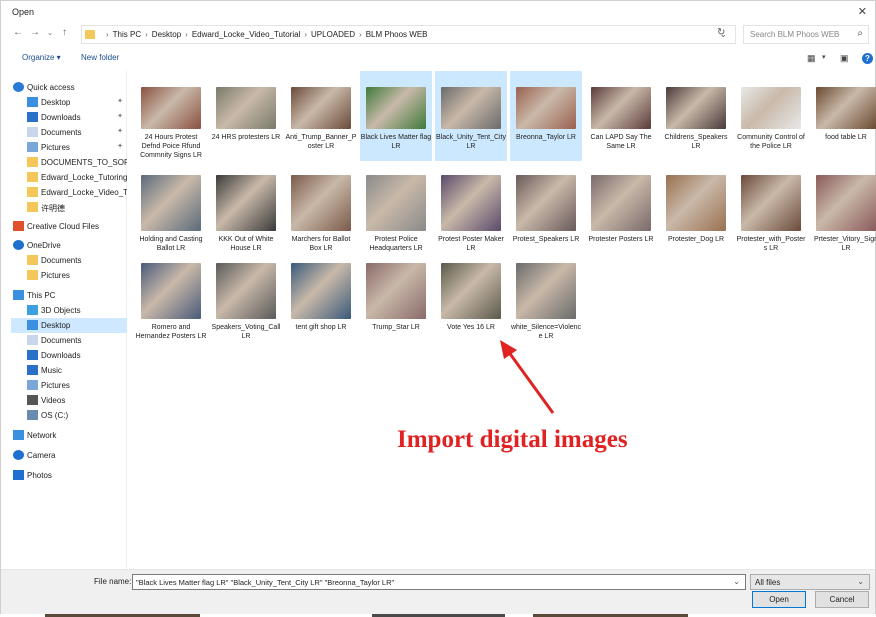 Image resolution: width=876 pixels, height=617 pixels. What do you see at coordinates (512, 439) in the screenshot?
I see `annotation-text: Import digital images` at bounding box center [512, 439].